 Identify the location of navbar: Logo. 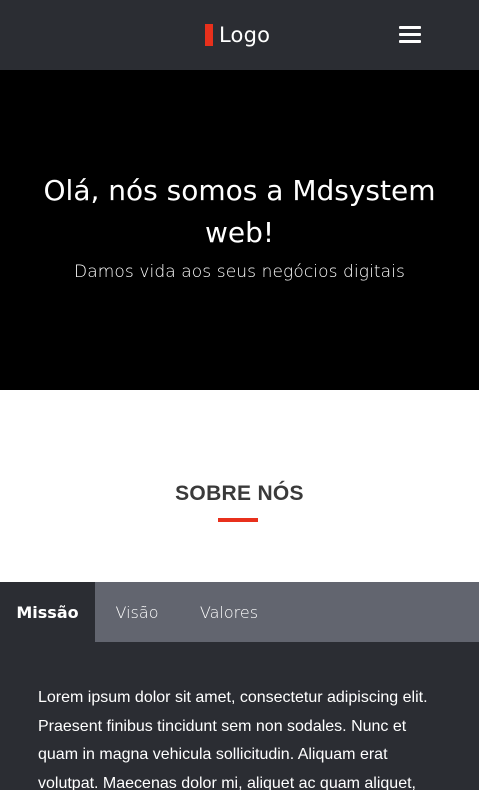
(239, 35).